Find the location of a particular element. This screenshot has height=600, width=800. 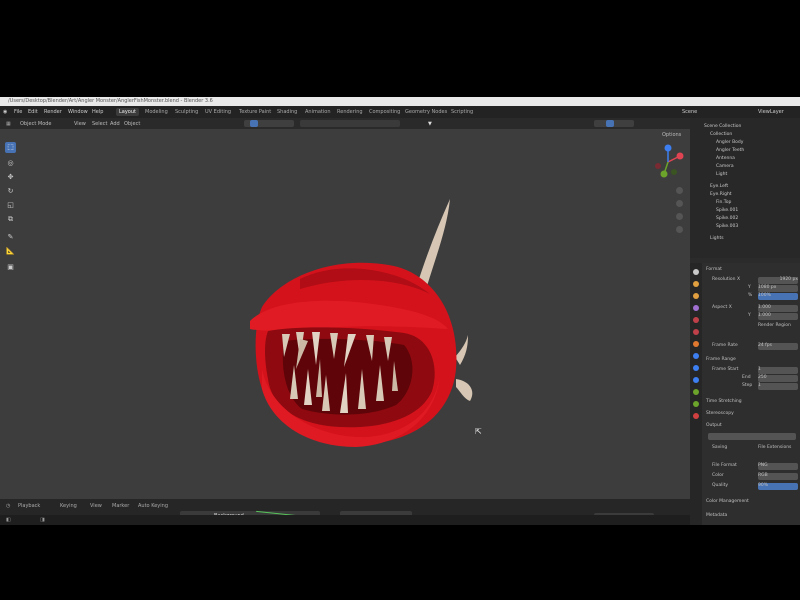

outliner-row: Spike.002 is located at coordinates (727, 219).